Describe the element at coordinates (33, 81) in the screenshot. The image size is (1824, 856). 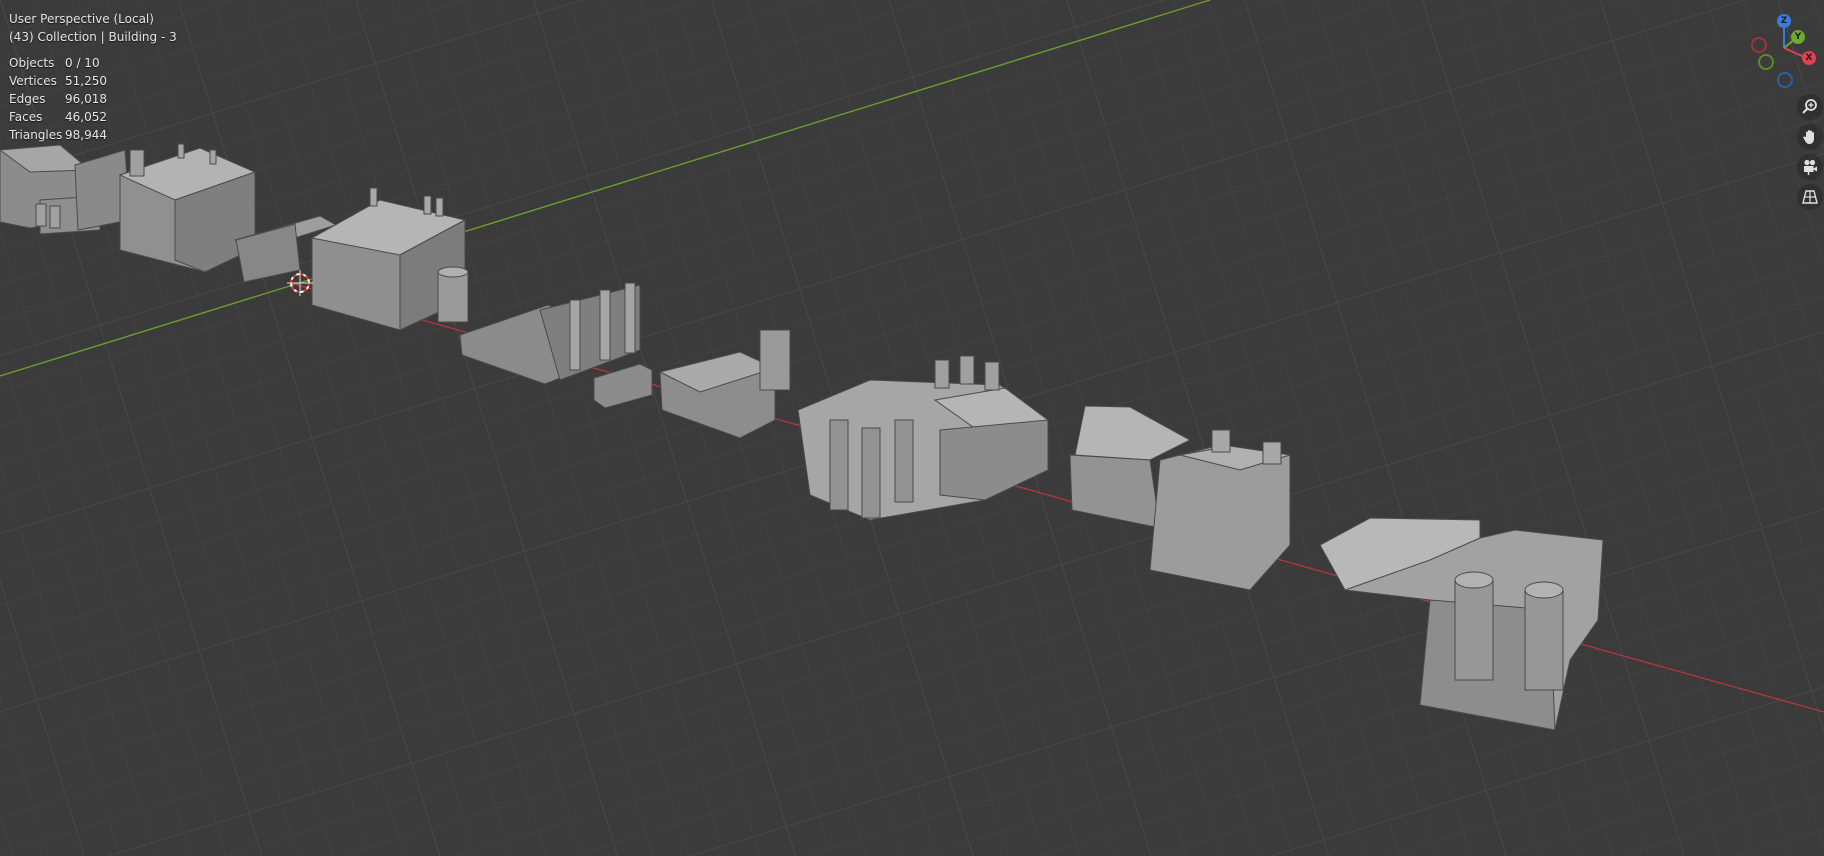
I see `stat-label: Vertices` at that location.